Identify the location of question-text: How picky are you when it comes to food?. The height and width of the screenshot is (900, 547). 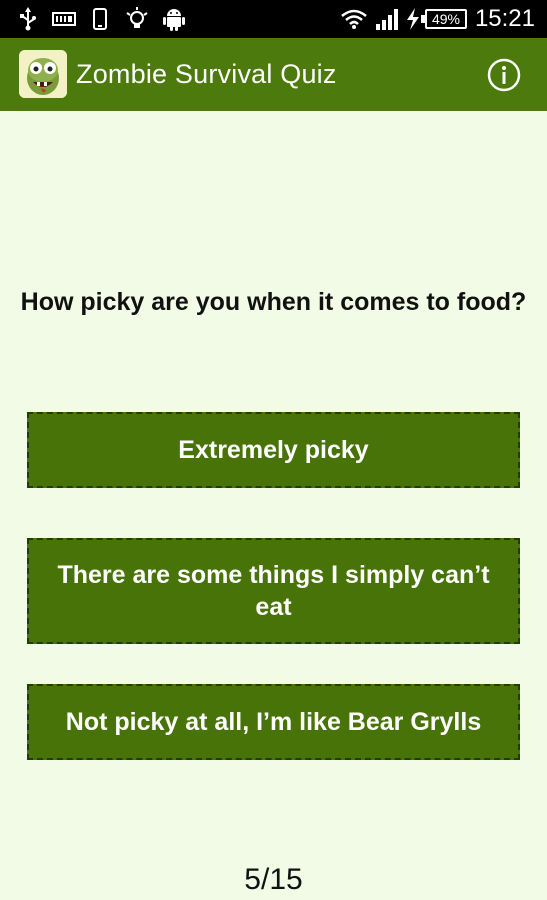
(273, 302).